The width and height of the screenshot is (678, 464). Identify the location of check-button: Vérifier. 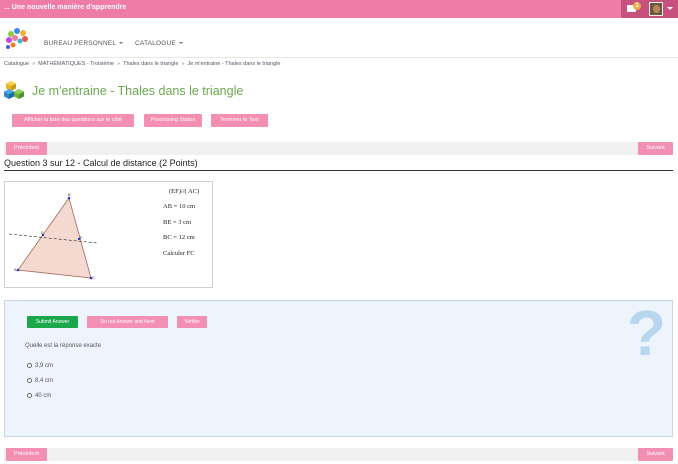
(192, 322).